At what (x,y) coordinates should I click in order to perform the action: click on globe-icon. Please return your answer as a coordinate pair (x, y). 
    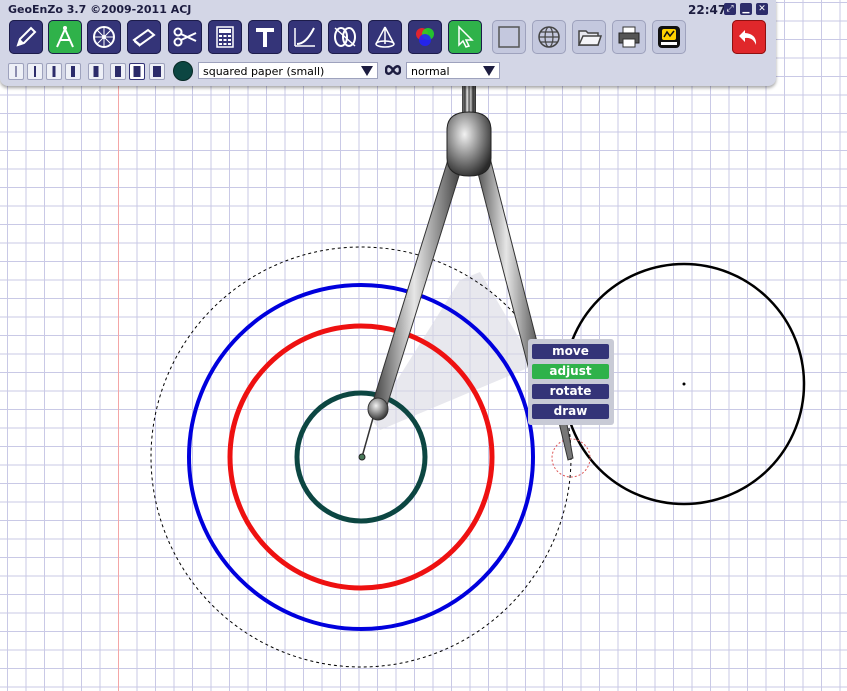
    Looking at the image, I should click on (549, 37).